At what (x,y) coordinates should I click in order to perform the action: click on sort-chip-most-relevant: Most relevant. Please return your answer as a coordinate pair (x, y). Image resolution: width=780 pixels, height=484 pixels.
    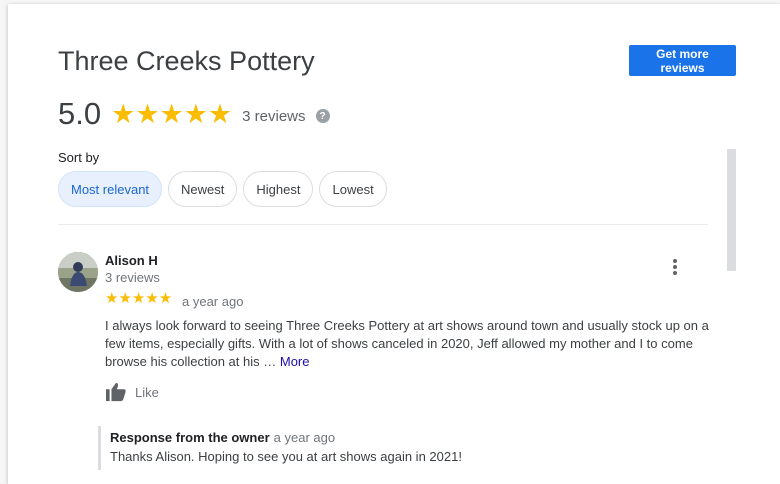
    Looking at the image, I should click on (110, 189).